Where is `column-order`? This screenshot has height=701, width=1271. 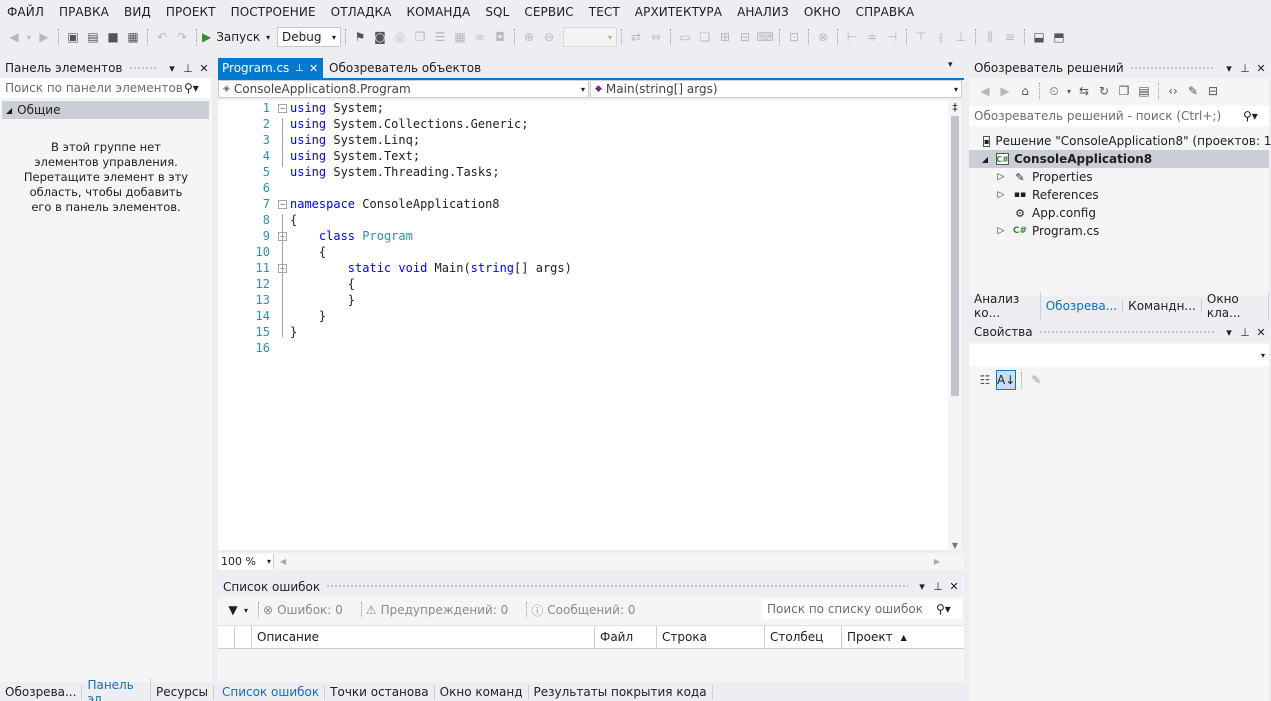
column-order is located at coordinates (243, 637).